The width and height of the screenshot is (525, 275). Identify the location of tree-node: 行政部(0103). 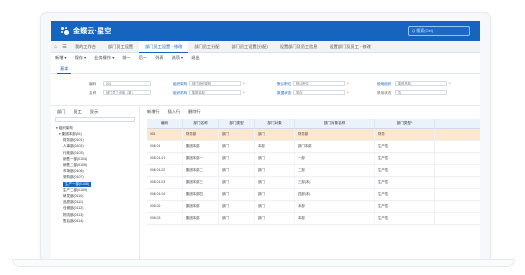
(73, 153).